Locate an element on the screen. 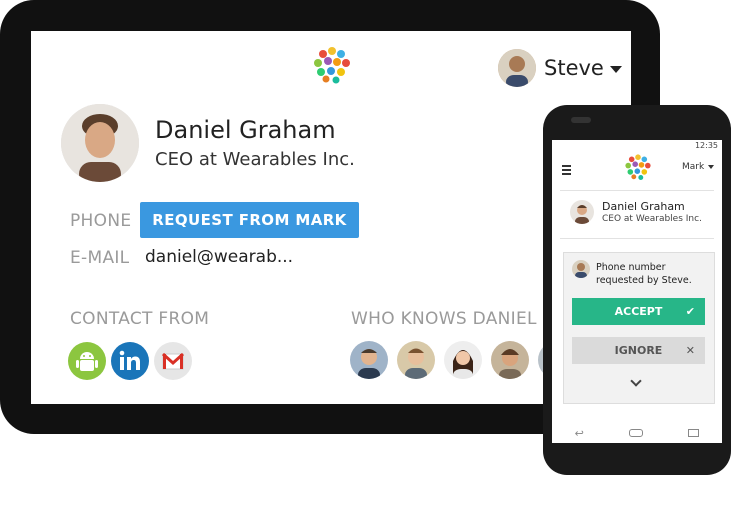 The height and width of the screenshot is (507, 735). phone-contact-avatar is located at coordinates (582, 212).